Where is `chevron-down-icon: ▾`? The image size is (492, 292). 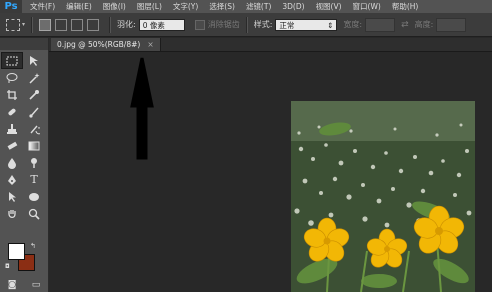 chevron-down-icon: ▾ is located at coordinates (23, 24).